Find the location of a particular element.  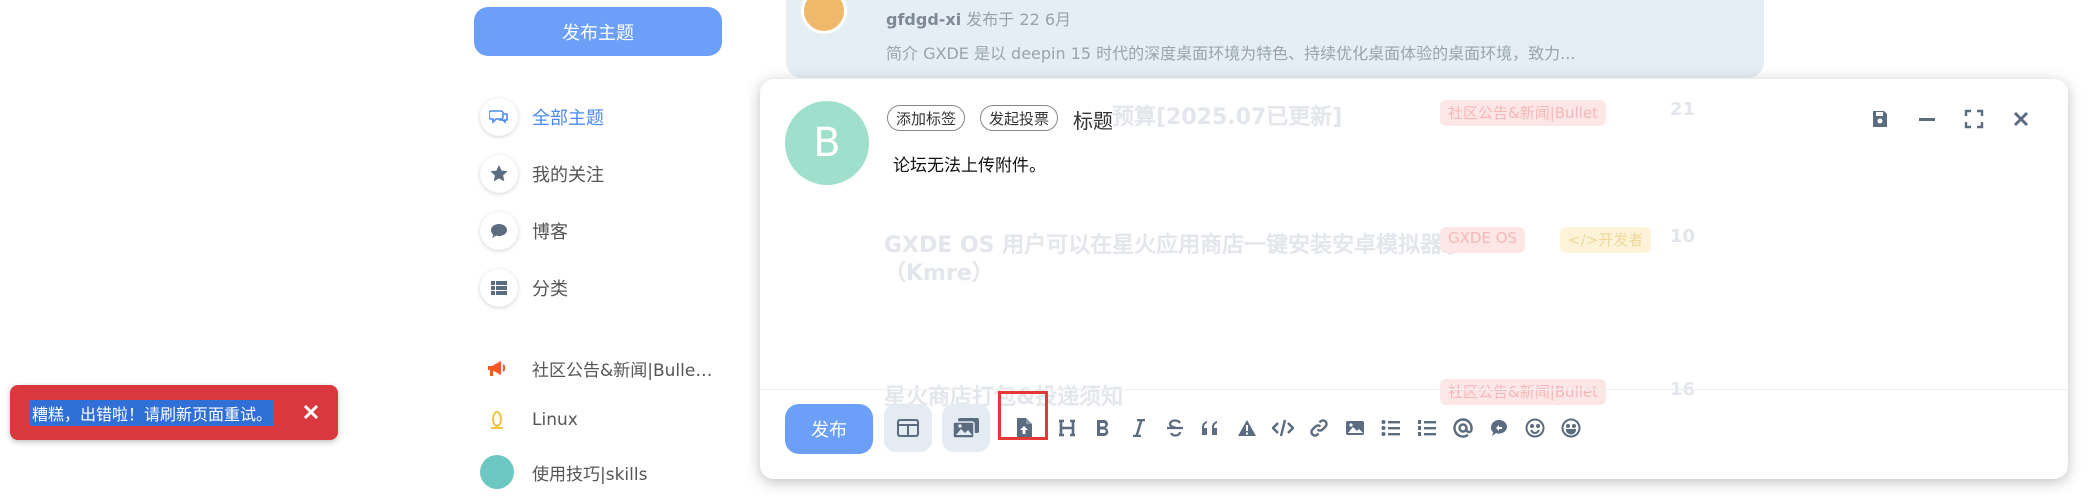

category-item-linux: Linux is located at coordinates (610, 420).